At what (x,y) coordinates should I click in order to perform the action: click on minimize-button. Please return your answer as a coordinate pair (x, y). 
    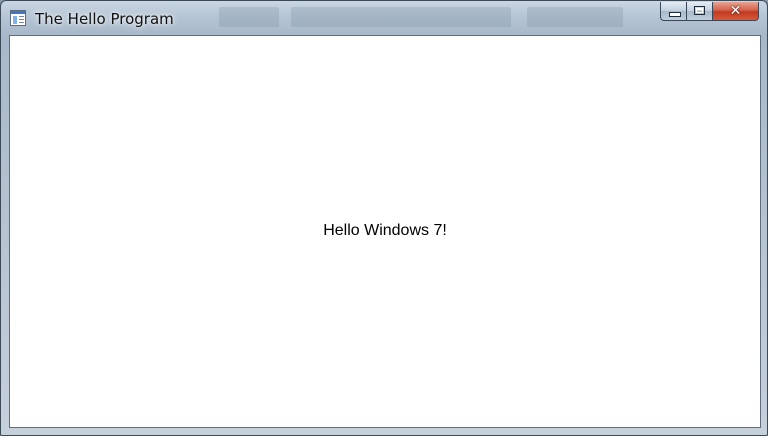
    Looking at the image, I should click on (673, 11).